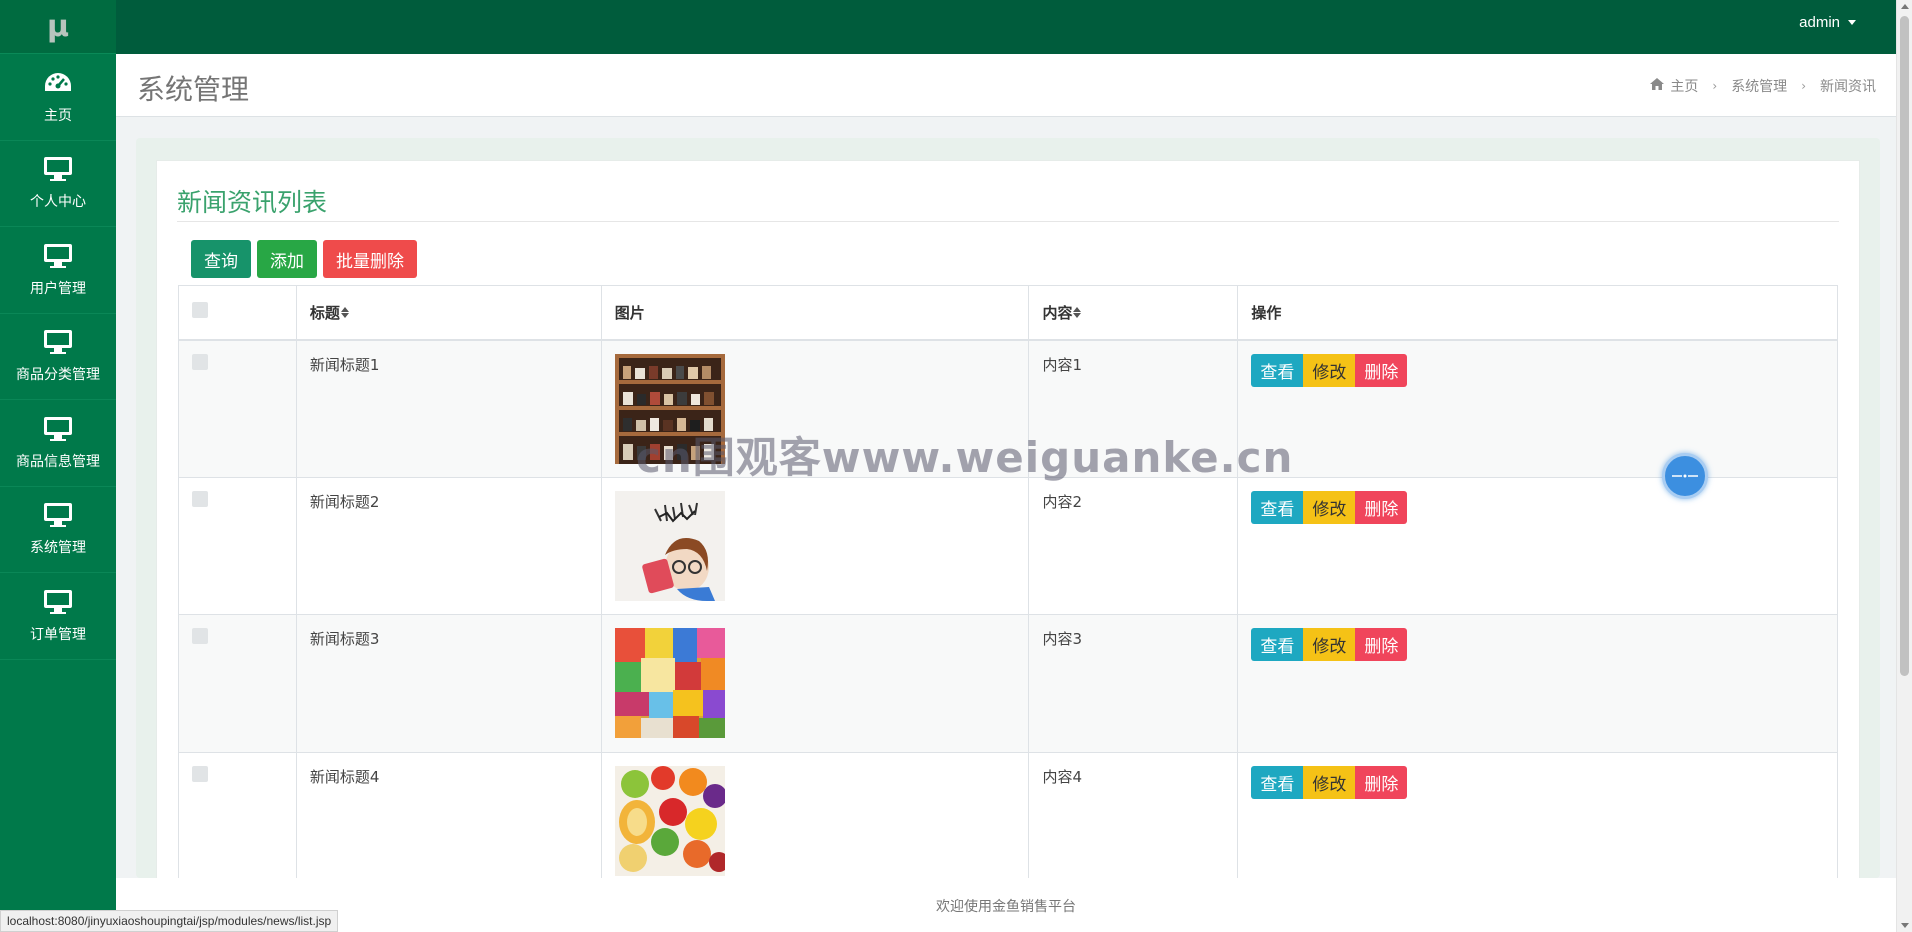 Image resolution: width=1912 pixels, height=932 pixels. What do you see at coordinates (1905, 6) in the screenshot?
I see `scroll-up-icon` at bounding box center [1905, 6].